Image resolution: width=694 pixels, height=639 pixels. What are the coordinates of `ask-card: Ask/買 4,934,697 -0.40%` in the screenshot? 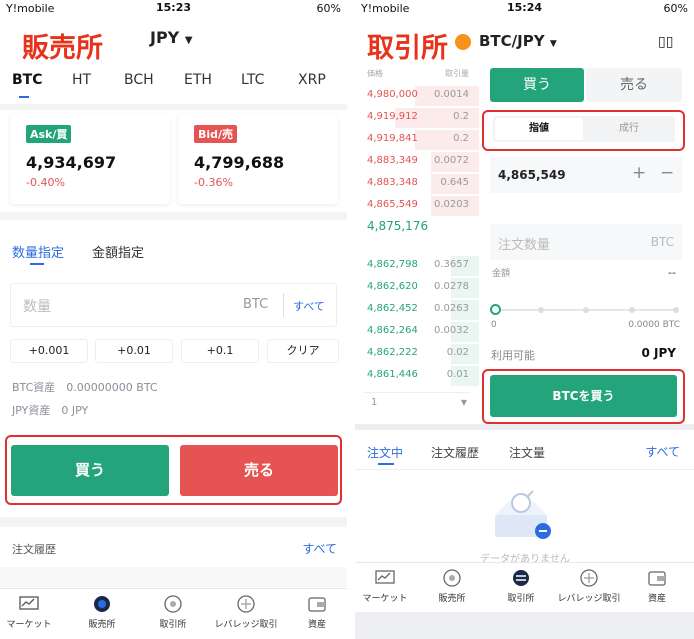 It's located at (90, 159).